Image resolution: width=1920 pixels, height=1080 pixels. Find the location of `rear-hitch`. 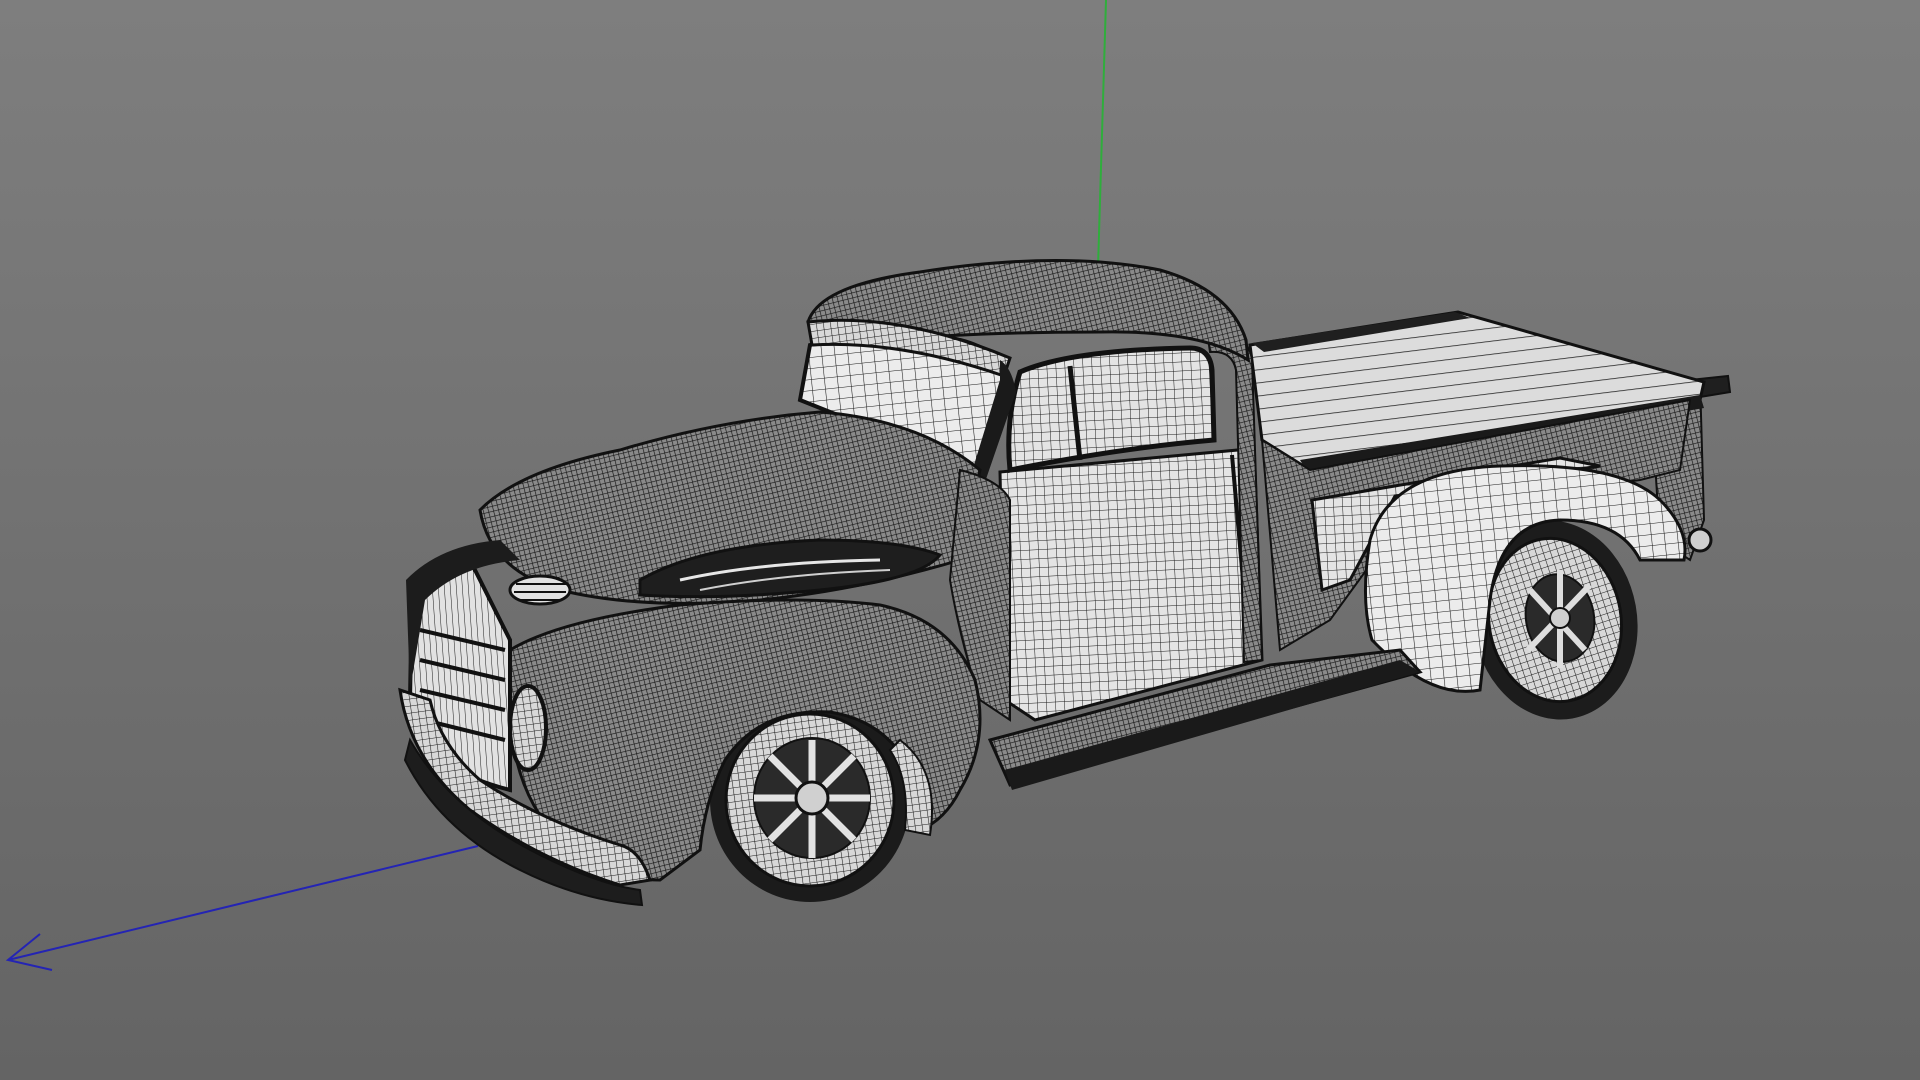

rear-hitch is located at coordinates (1700, 540).